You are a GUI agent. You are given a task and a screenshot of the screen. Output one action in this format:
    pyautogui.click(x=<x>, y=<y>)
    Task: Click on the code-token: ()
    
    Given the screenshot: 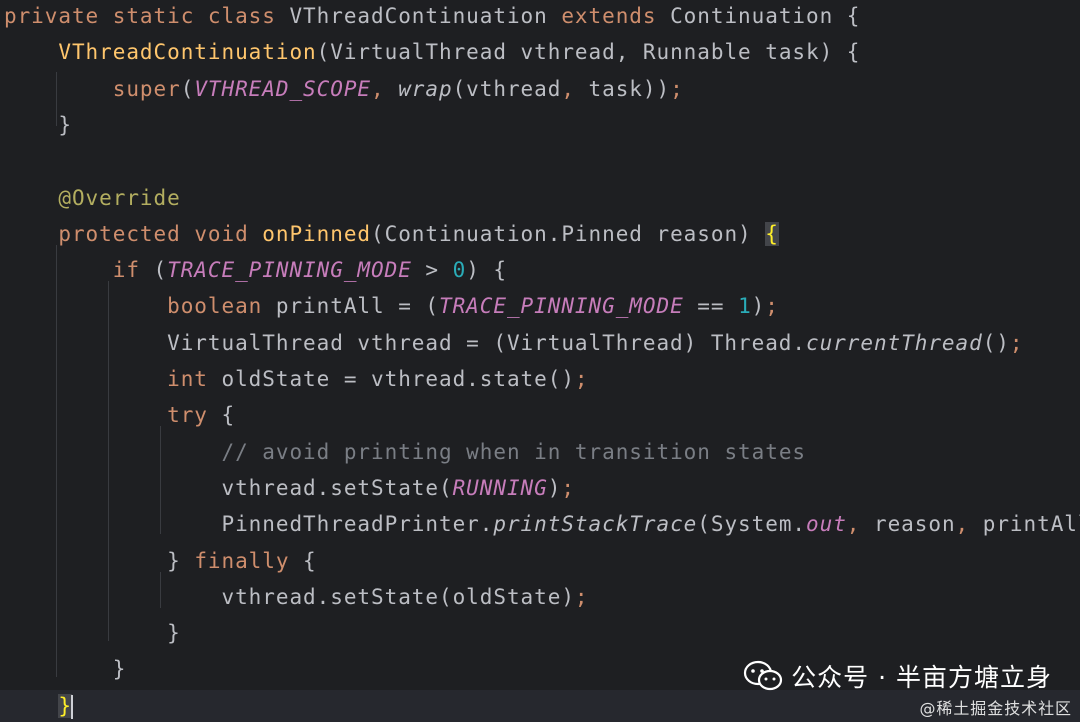 What is the action you would take?
    pyautogui.click(x=996, y=342)
    